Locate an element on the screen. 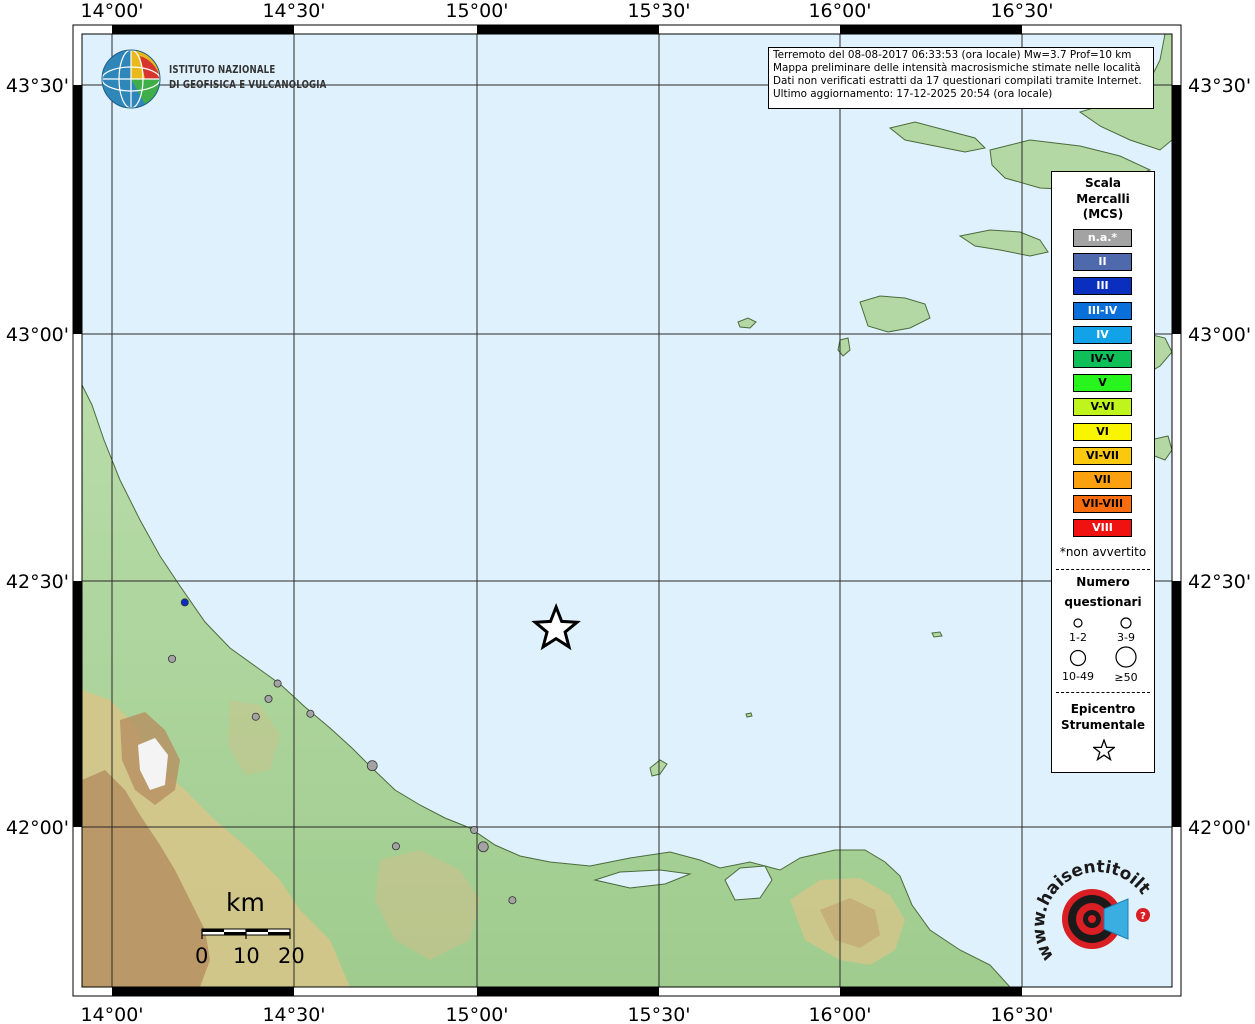 This screenshot has width=1255, height=1024. epicenter-star-icon is located at coordinates (1104, 750).